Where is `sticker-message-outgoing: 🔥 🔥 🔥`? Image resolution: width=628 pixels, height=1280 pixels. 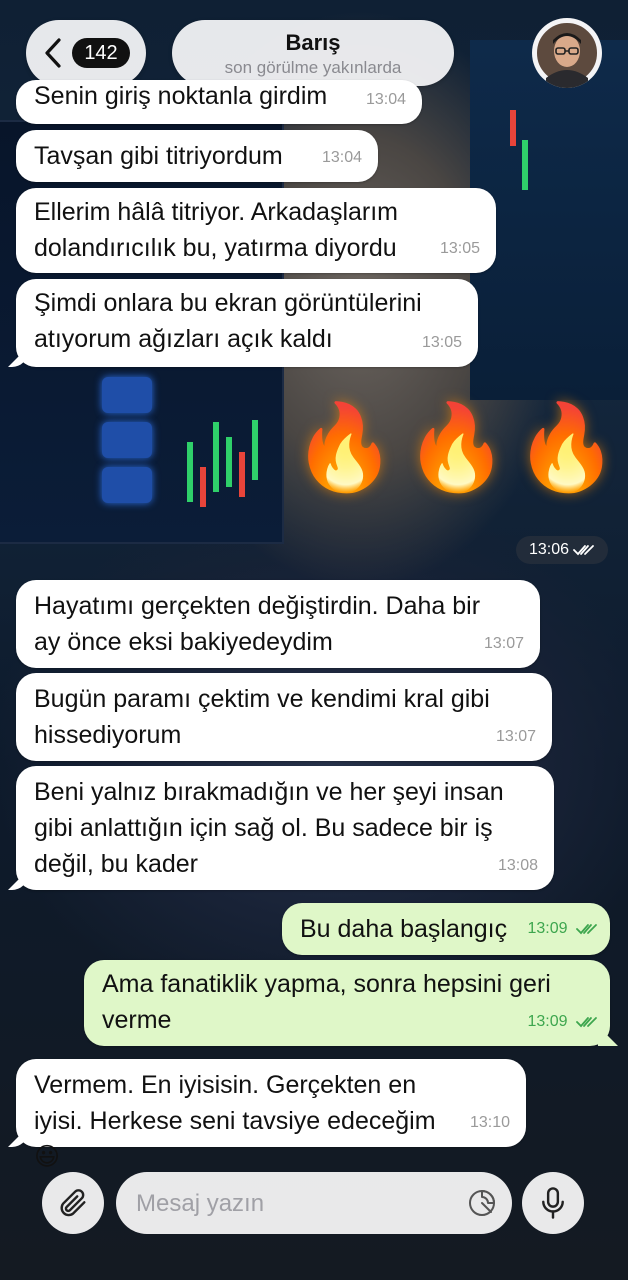
sticker-message-outgoing: 🔥 🔥 🔥 is located at coordinates (454, 461).